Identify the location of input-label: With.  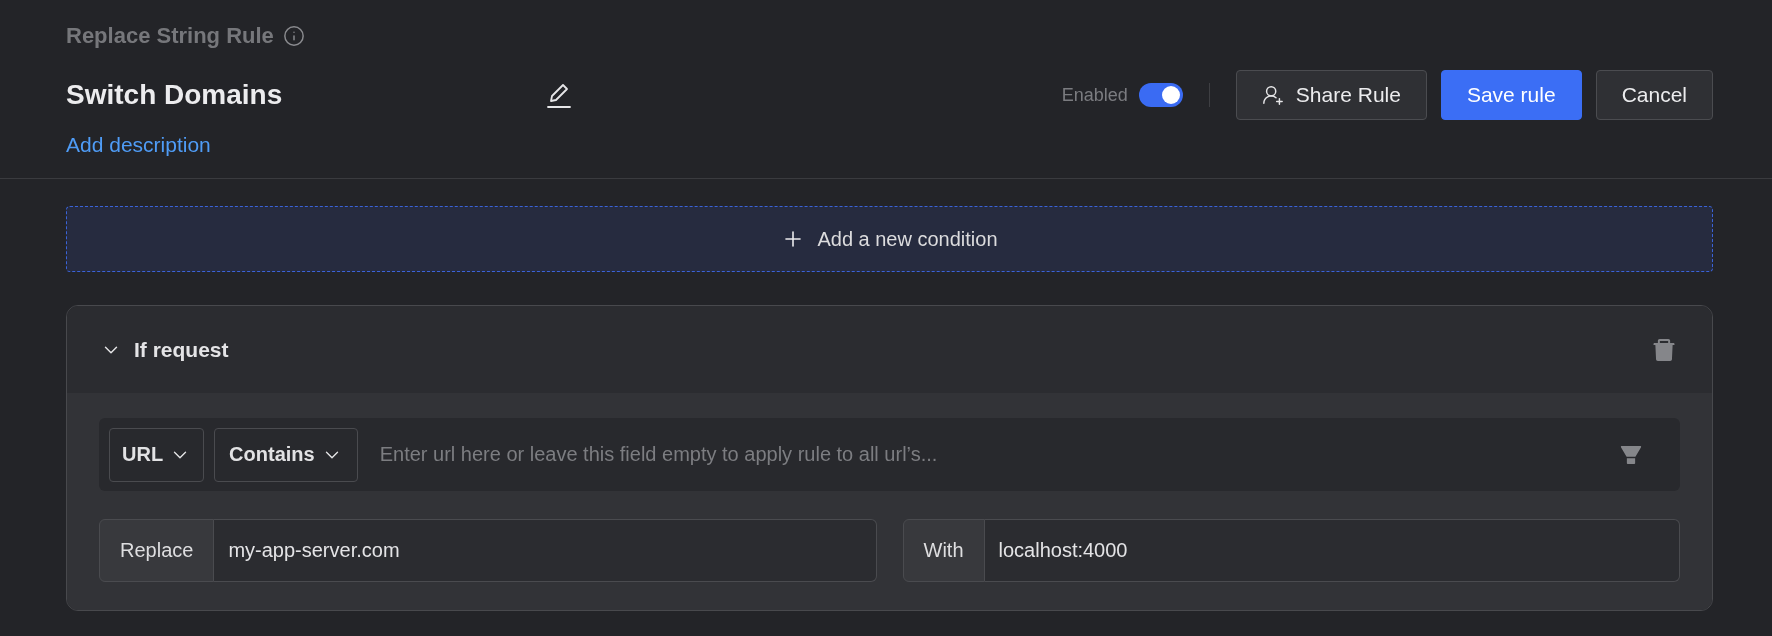
(943, 550).